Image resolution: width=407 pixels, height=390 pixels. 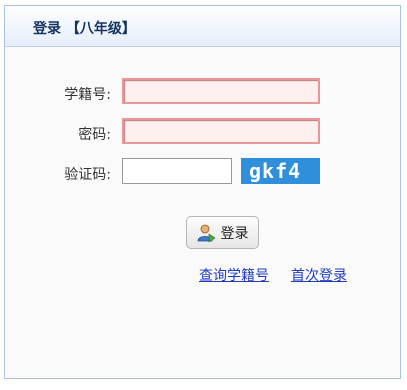 I want to click on user-login-icon, so click(x=206, y=233).